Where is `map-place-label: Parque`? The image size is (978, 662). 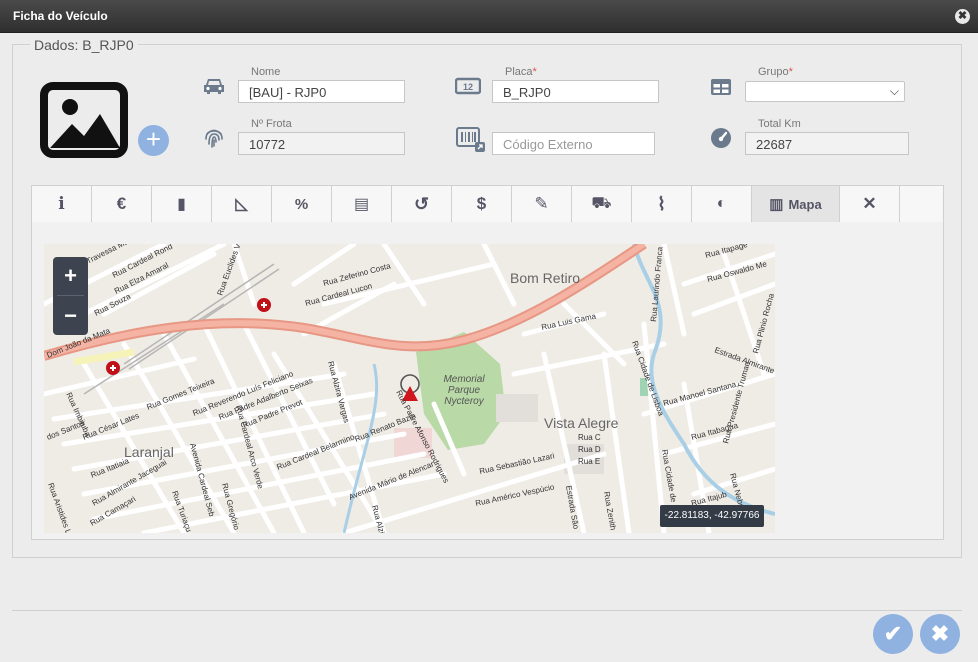
map-place-label: Parque is located at coordinates (464, 390).